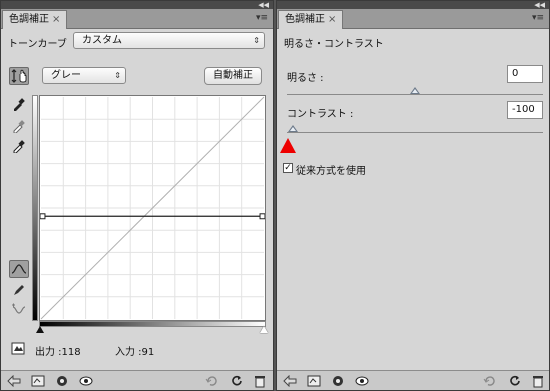 This screenshot has height=391, width=550. I want to click on smooth-curve-icon, so click(19, 310).